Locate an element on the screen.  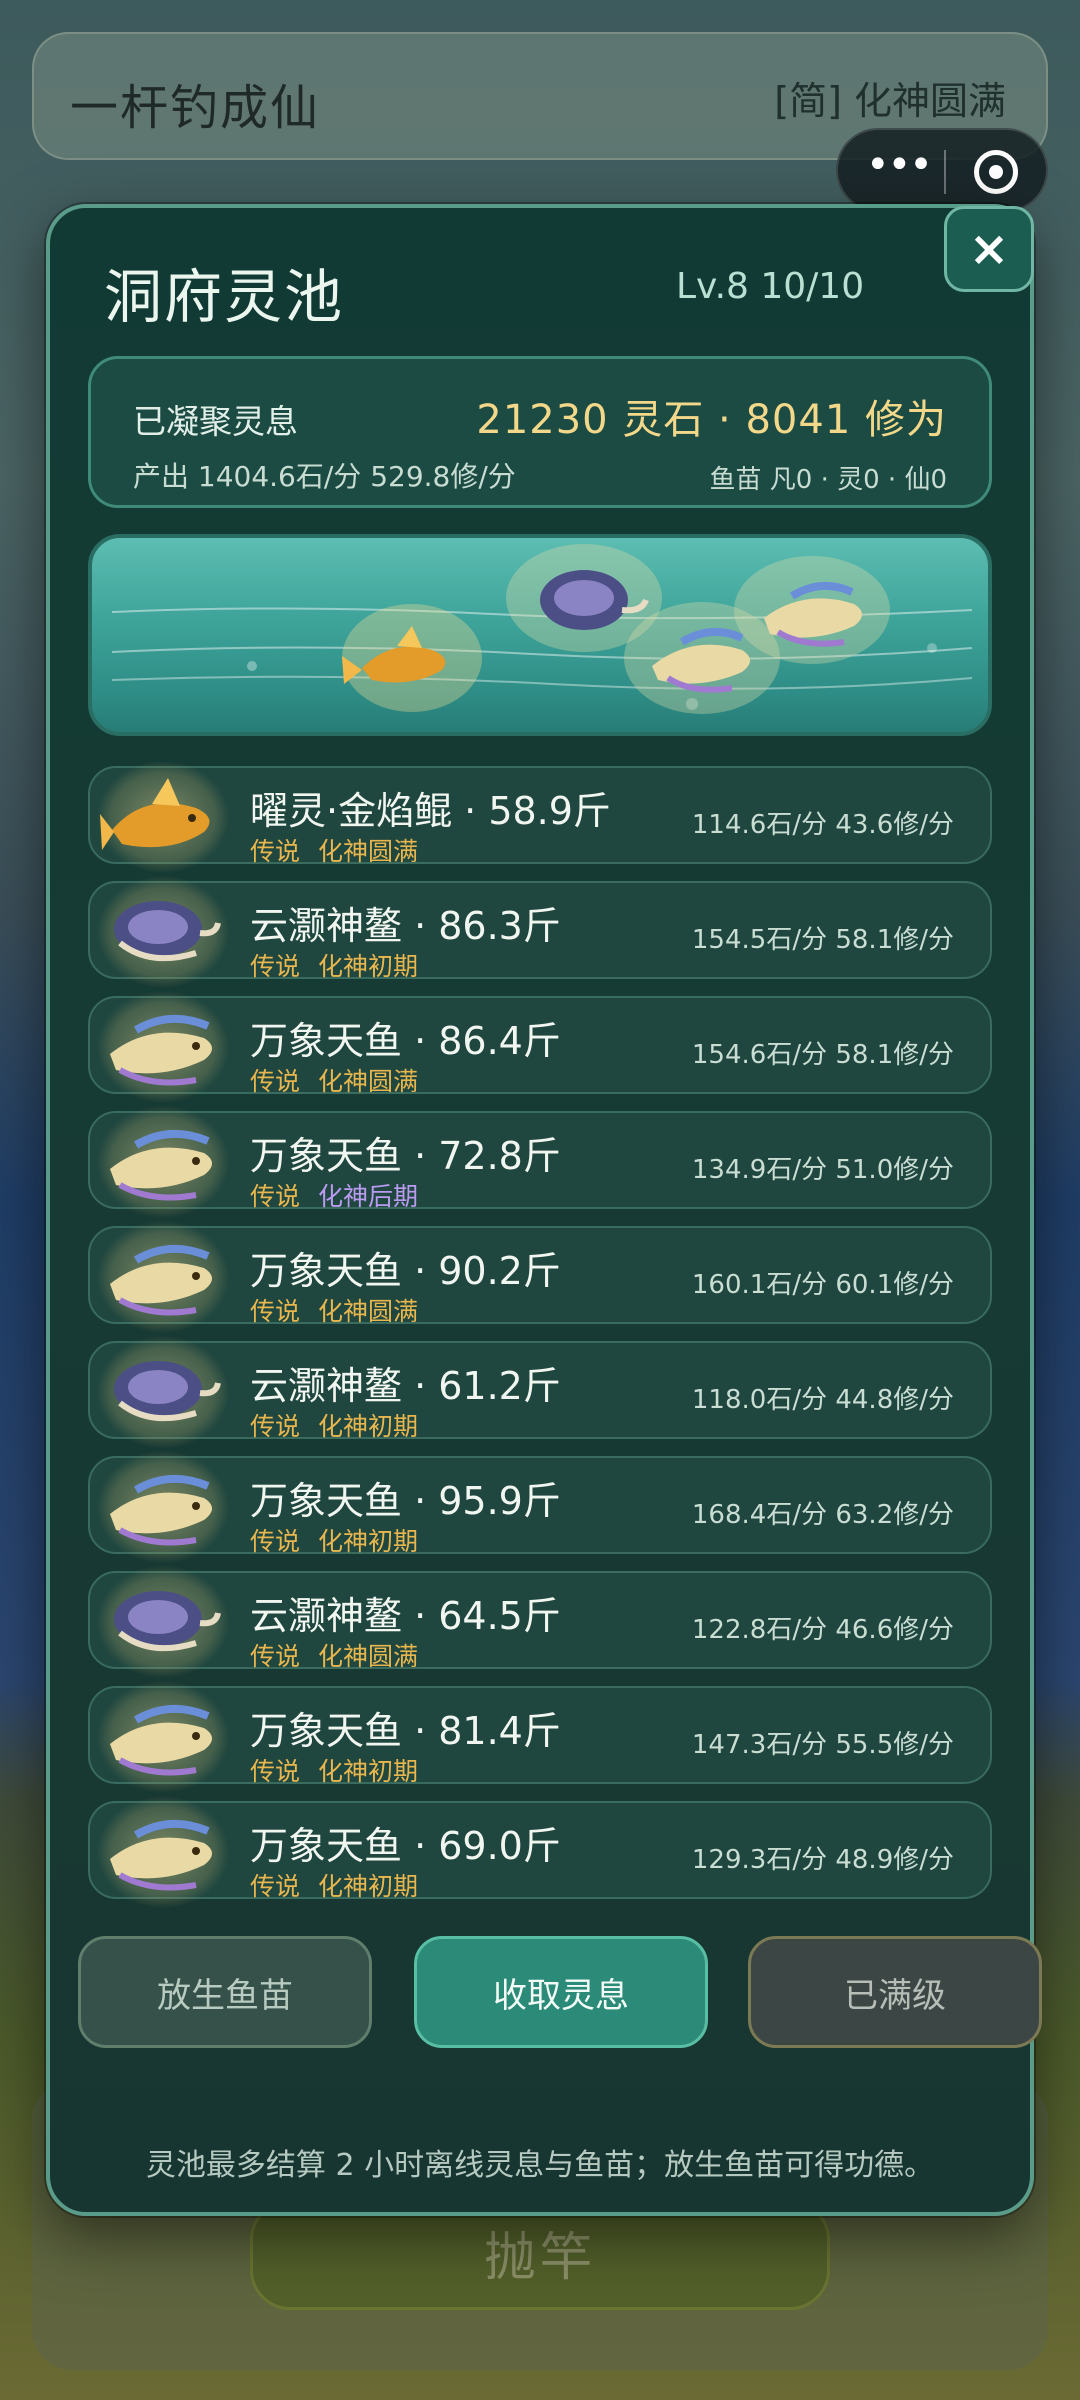
accumulated-label: 已凝聚灵息 is located at coordinates (215, 421).